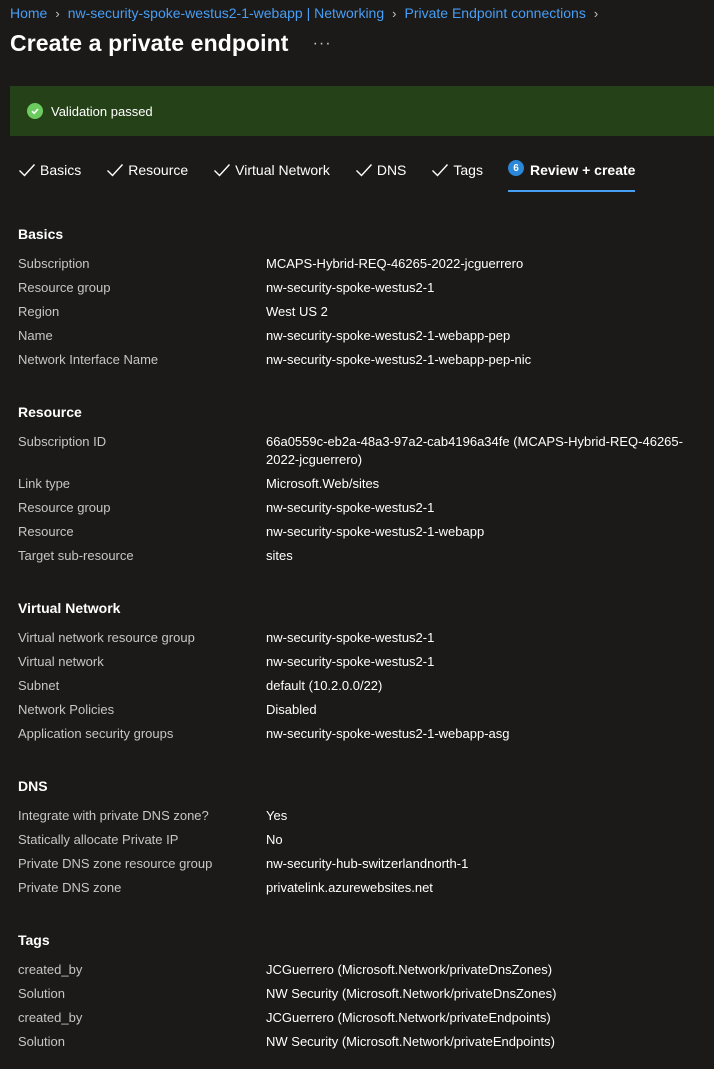 The height and width of the screenshot is (1069, 714). Describe the element at coordinates (158, 170) in the screenshot. I see `tab-label: Resource` at that location.